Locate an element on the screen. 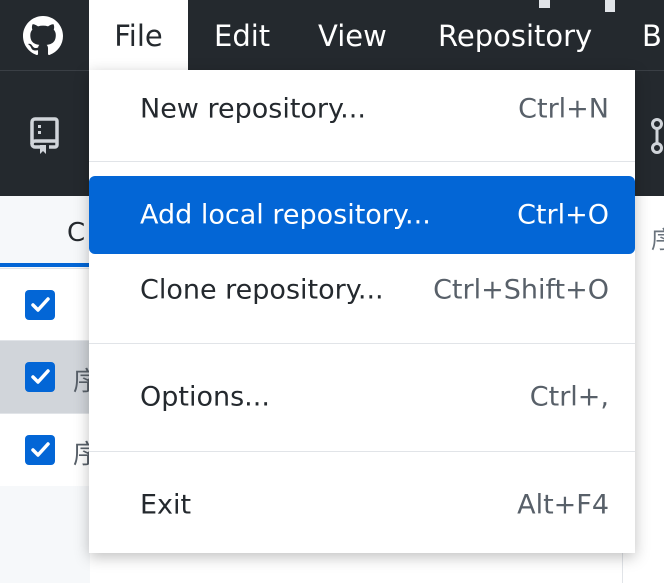  menu-item-exit: Exit Alt+F4 is located at coordinates (362, 505).